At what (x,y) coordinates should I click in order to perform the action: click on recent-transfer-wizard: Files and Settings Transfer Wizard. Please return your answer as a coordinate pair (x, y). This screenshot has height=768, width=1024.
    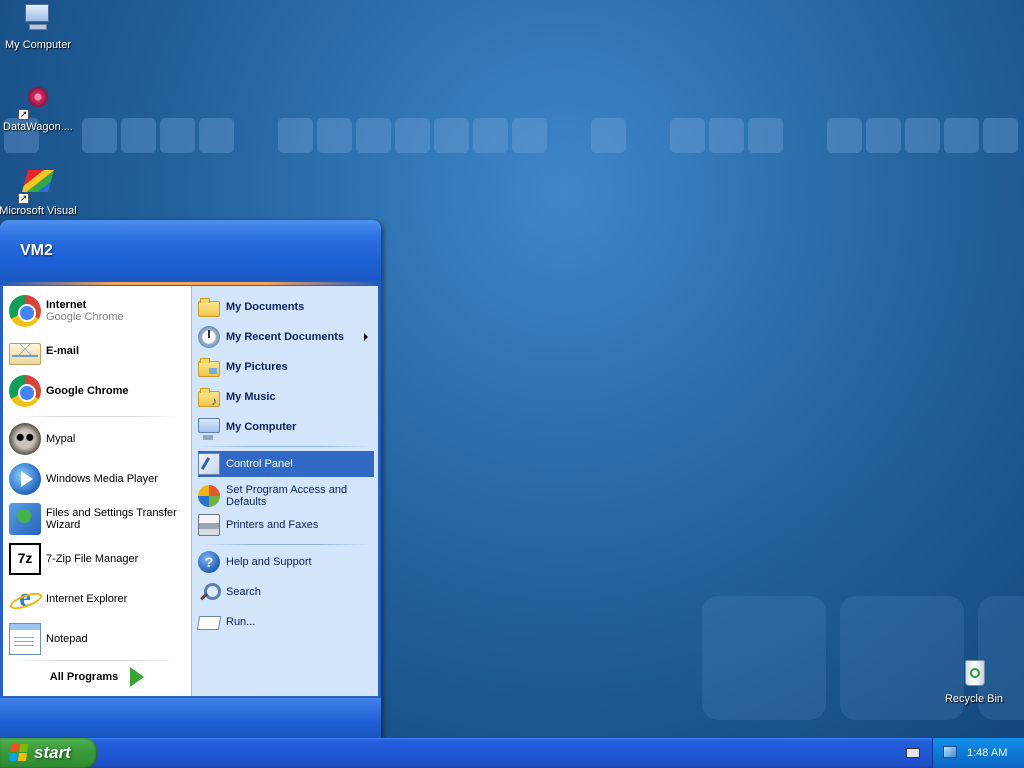
    Looking at the image, I should click on (98, 519).